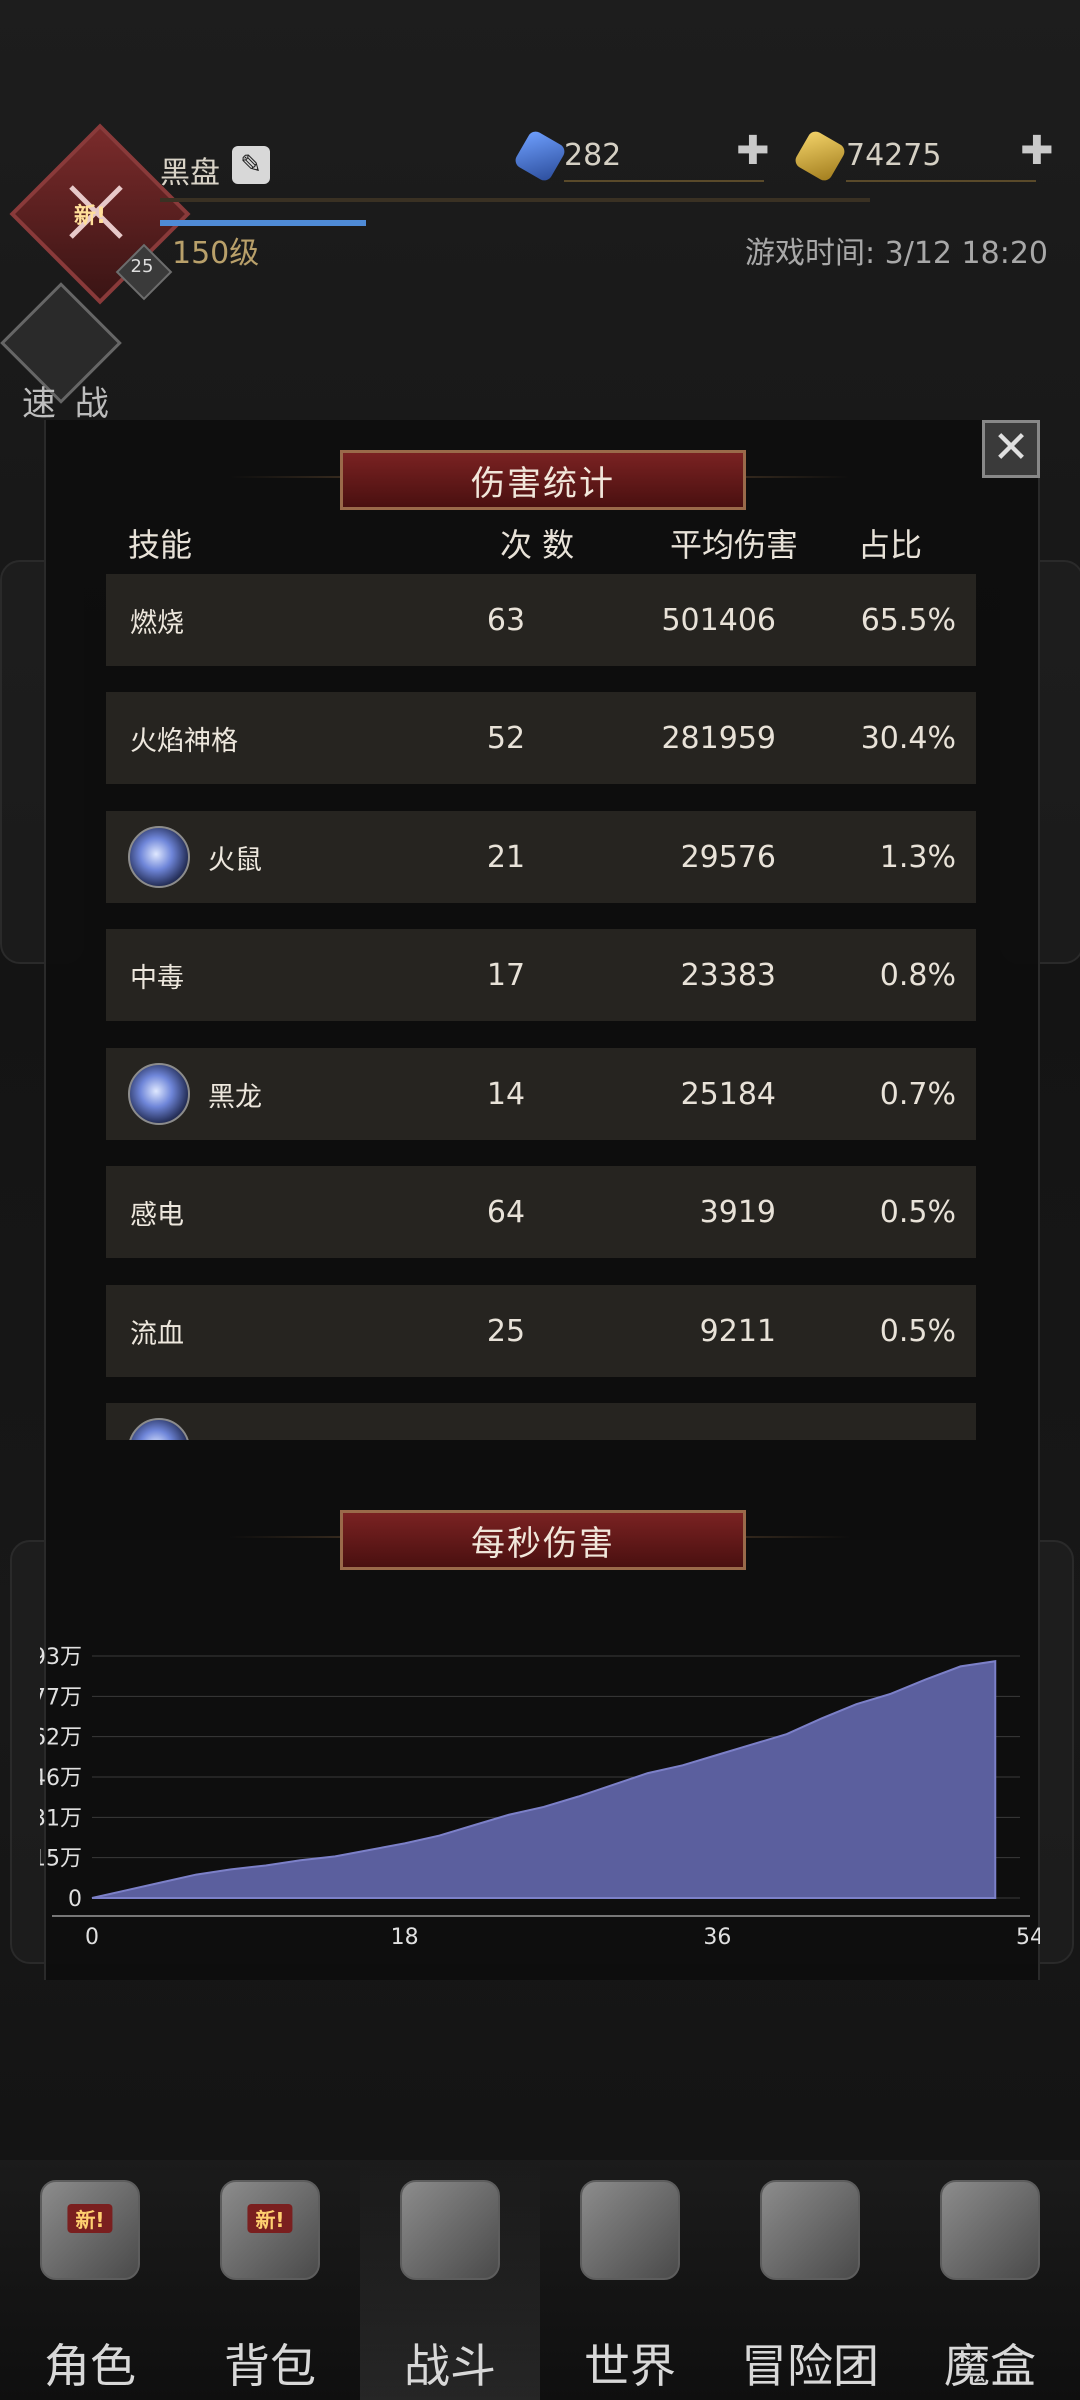  Describe the element at coordinates (541, 620) in the screenshot. I see `table-row: 燃烧 63 501406 65.5%` at that location.